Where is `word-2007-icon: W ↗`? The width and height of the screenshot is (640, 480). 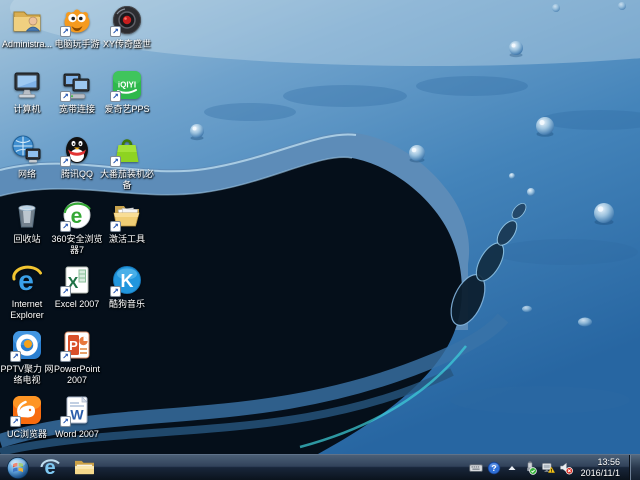 word-2007-icon: W ↗ is located at coordinates (76, 410).